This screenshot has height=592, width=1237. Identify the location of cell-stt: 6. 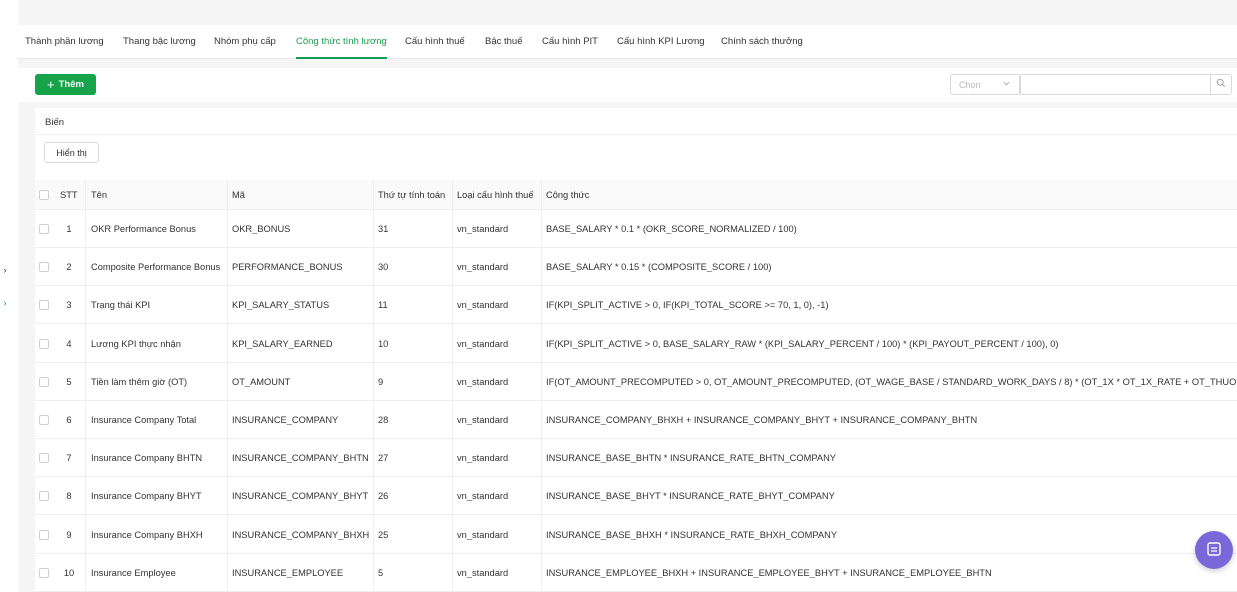
(69, 420).